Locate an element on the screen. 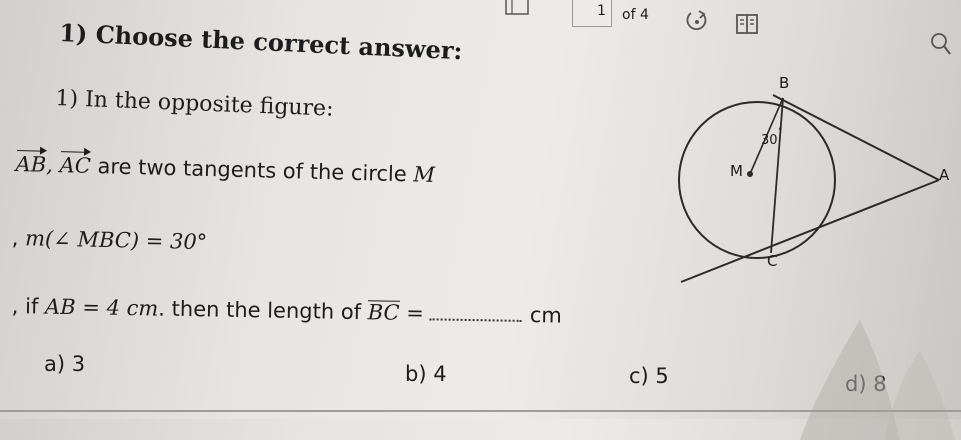  question-line-2: , m(∠ MBC) = 30° is located at coordinates (109, 240).